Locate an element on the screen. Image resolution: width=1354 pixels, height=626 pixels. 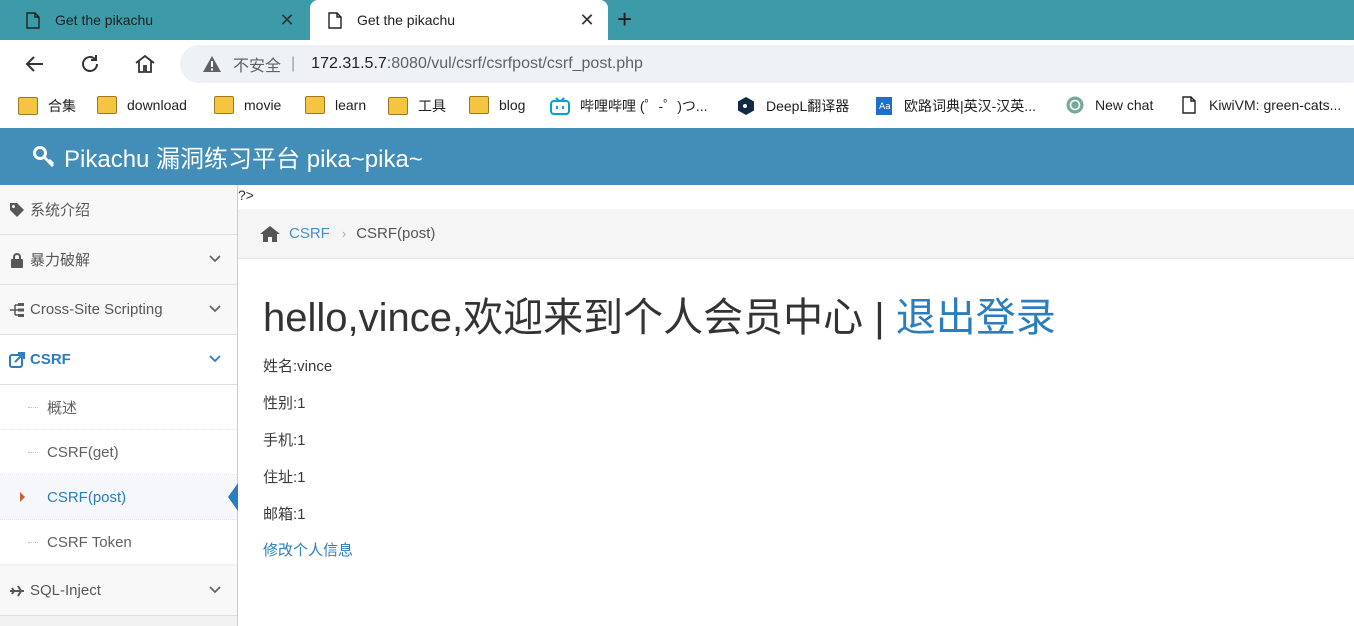
bookmark-label: blog is located at coordinates (512, 105).